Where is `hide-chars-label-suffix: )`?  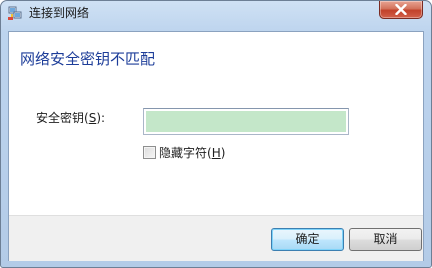
hide-chars-label-suffix: ) is located at coordinates (223, 153).